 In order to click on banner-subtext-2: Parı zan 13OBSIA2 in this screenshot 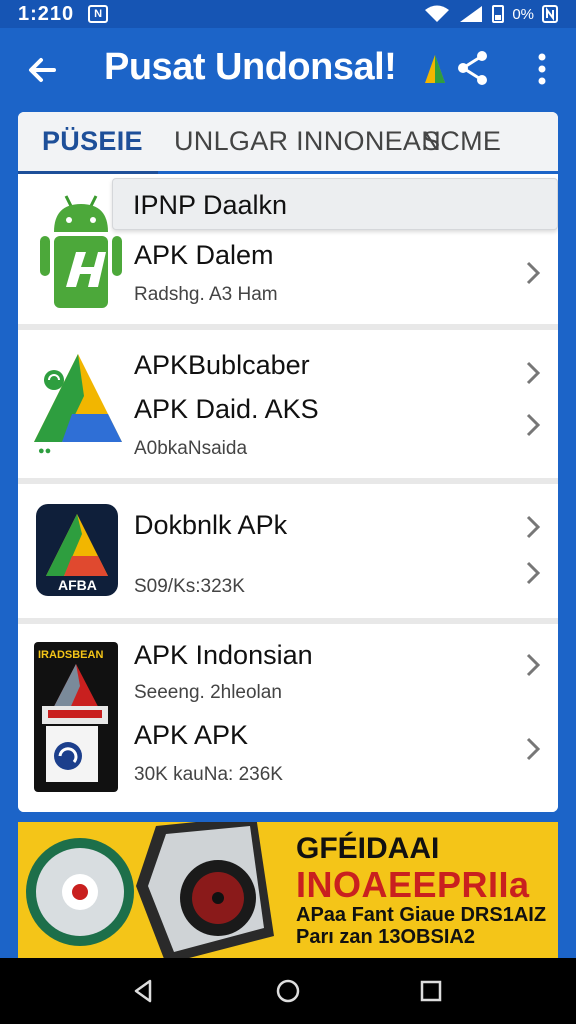, I will do `click(385, 937)`.